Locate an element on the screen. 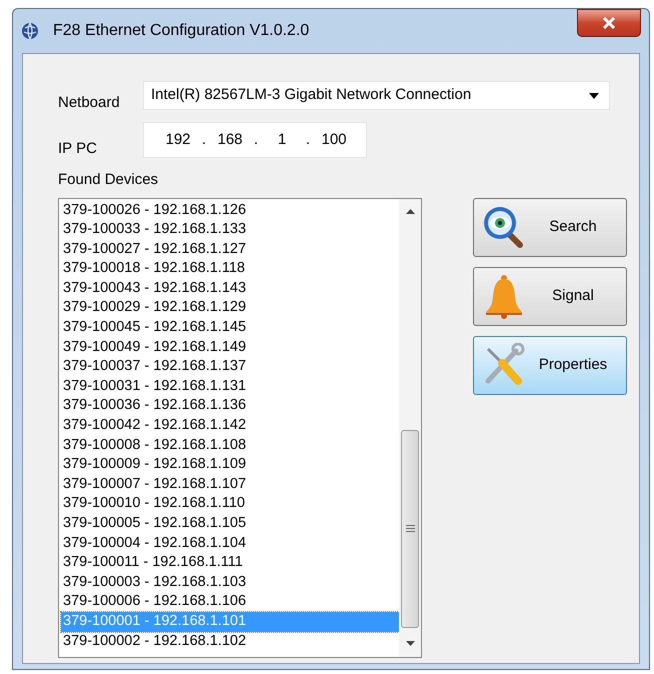 Image resolution: width=654 pixels, height=674 pixels. device-list-item: 379-100027 - 192.168.1.127 is located at coordinates (230, 250).